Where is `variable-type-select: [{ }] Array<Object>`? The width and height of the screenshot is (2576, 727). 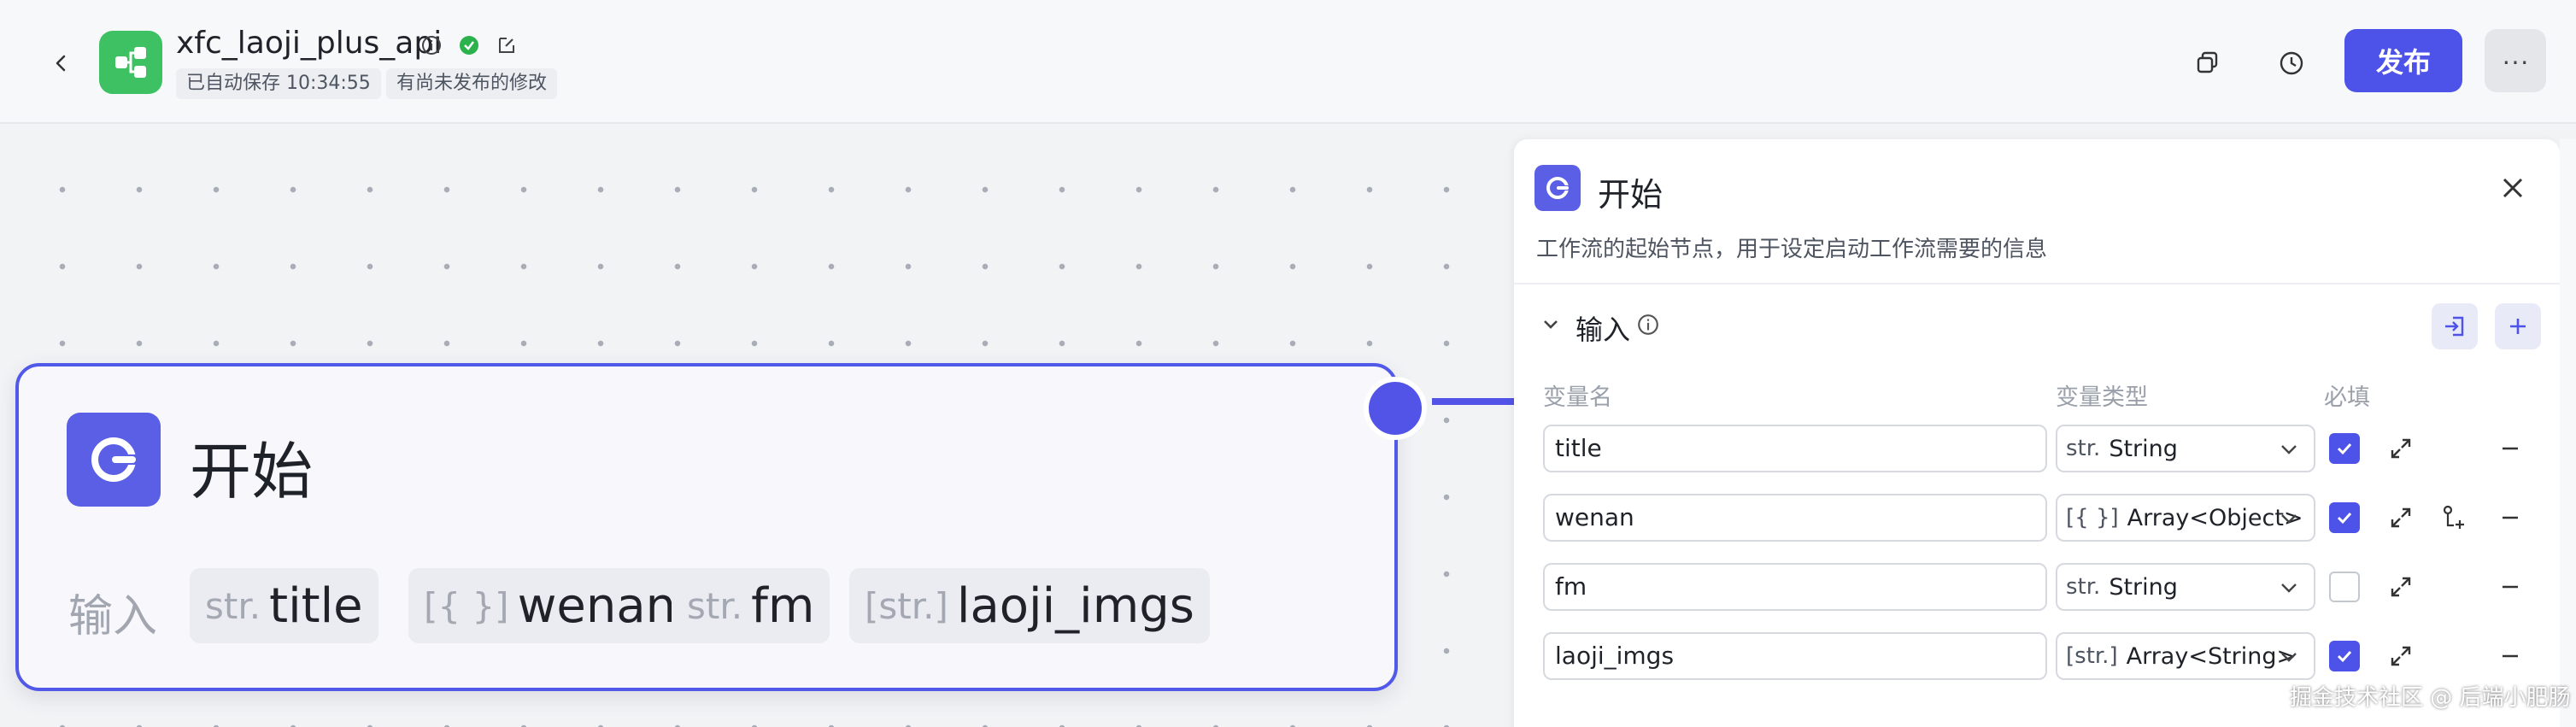 variable-type-select: [{ }] Array<Object> is located at coordinates (2185, 518).